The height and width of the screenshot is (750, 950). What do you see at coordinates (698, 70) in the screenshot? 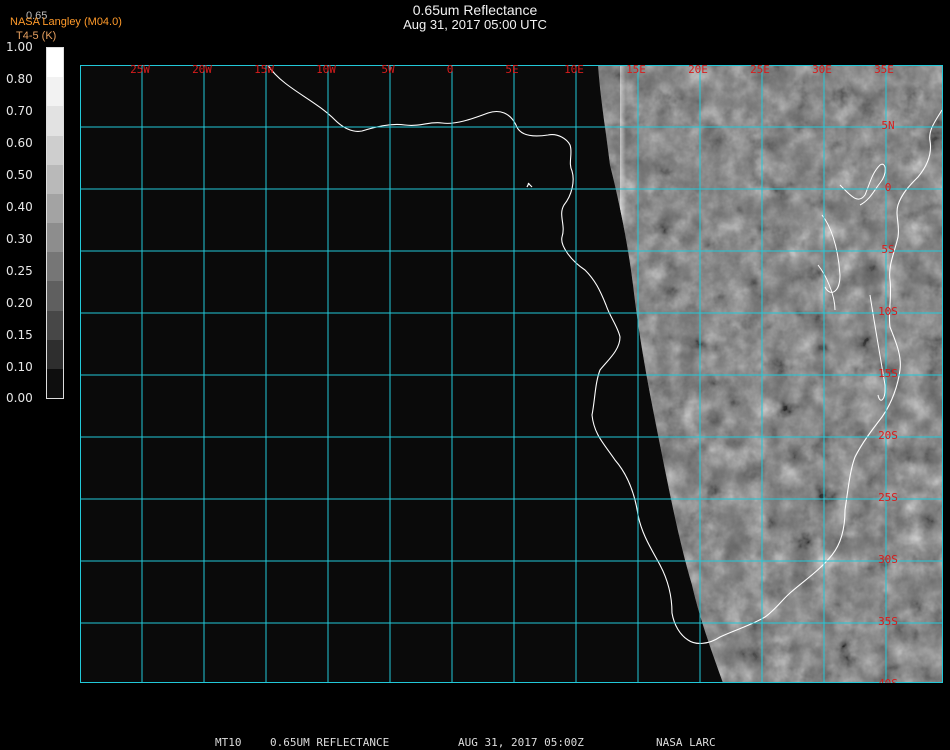
I see `longitude-label: 20E` at bounding box center [698, 70].